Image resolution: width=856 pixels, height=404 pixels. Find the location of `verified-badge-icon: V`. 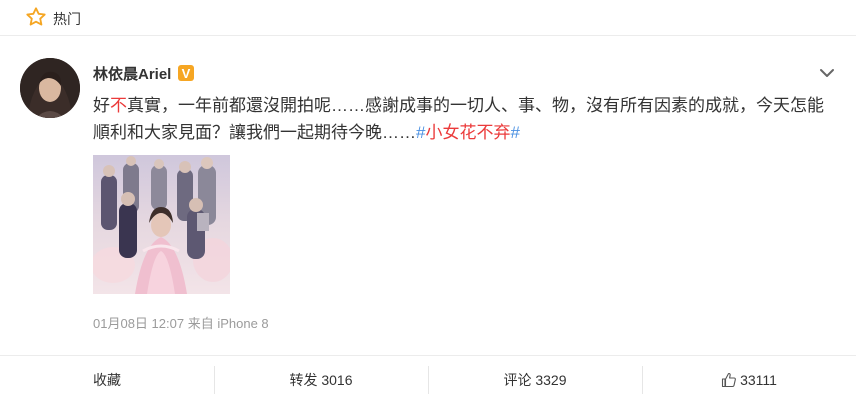

verified-badge-icon: V is located at coordinates (186, 73).